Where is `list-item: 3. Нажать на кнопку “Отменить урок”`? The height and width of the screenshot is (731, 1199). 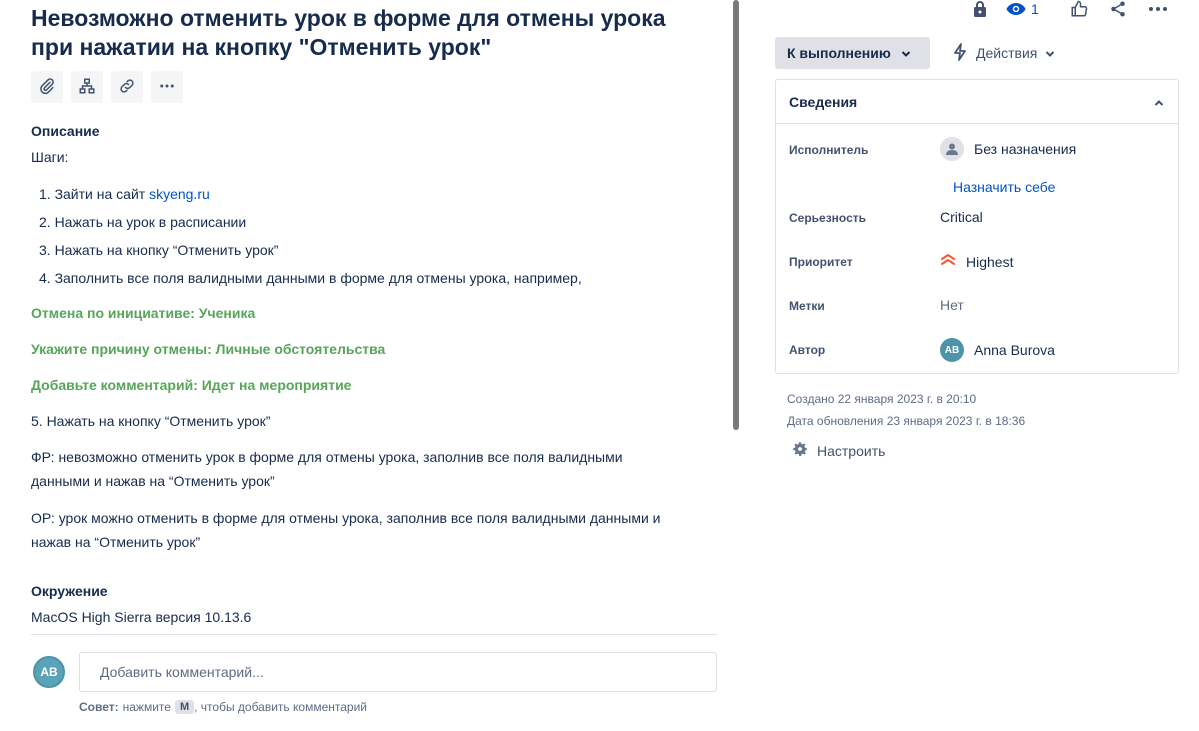
list-item: 3. Нажать на кнопку “Отменить урок” is located at coordinates (159, 250).